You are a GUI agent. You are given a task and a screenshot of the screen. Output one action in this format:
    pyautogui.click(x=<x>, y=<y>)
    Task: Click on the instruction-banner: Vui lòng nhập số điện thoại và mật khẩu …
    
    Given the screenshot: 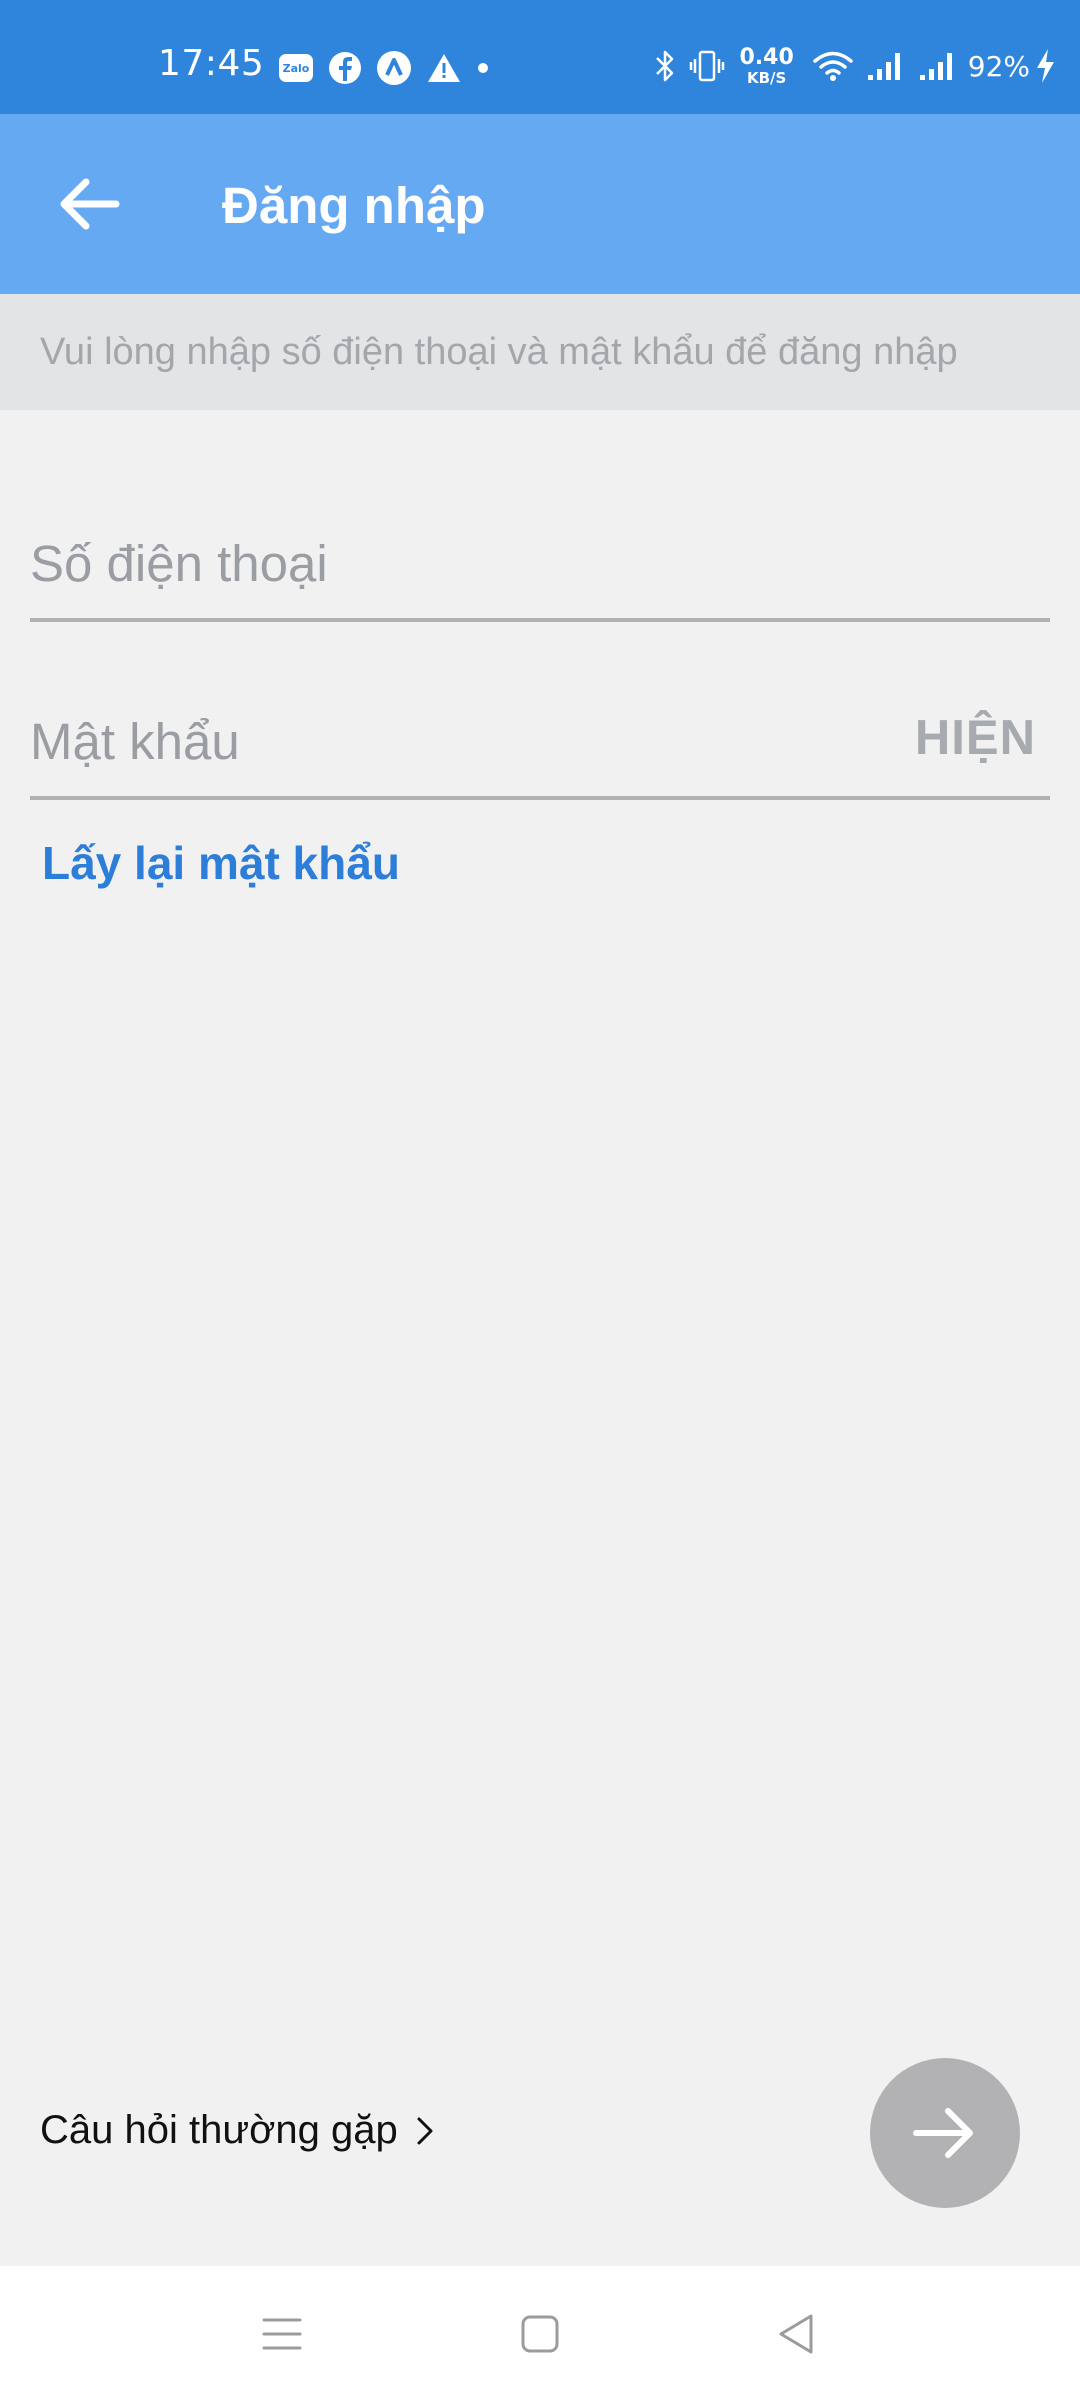 What is the action you would take?
    pyautogui.click(x=540, y=352)
    